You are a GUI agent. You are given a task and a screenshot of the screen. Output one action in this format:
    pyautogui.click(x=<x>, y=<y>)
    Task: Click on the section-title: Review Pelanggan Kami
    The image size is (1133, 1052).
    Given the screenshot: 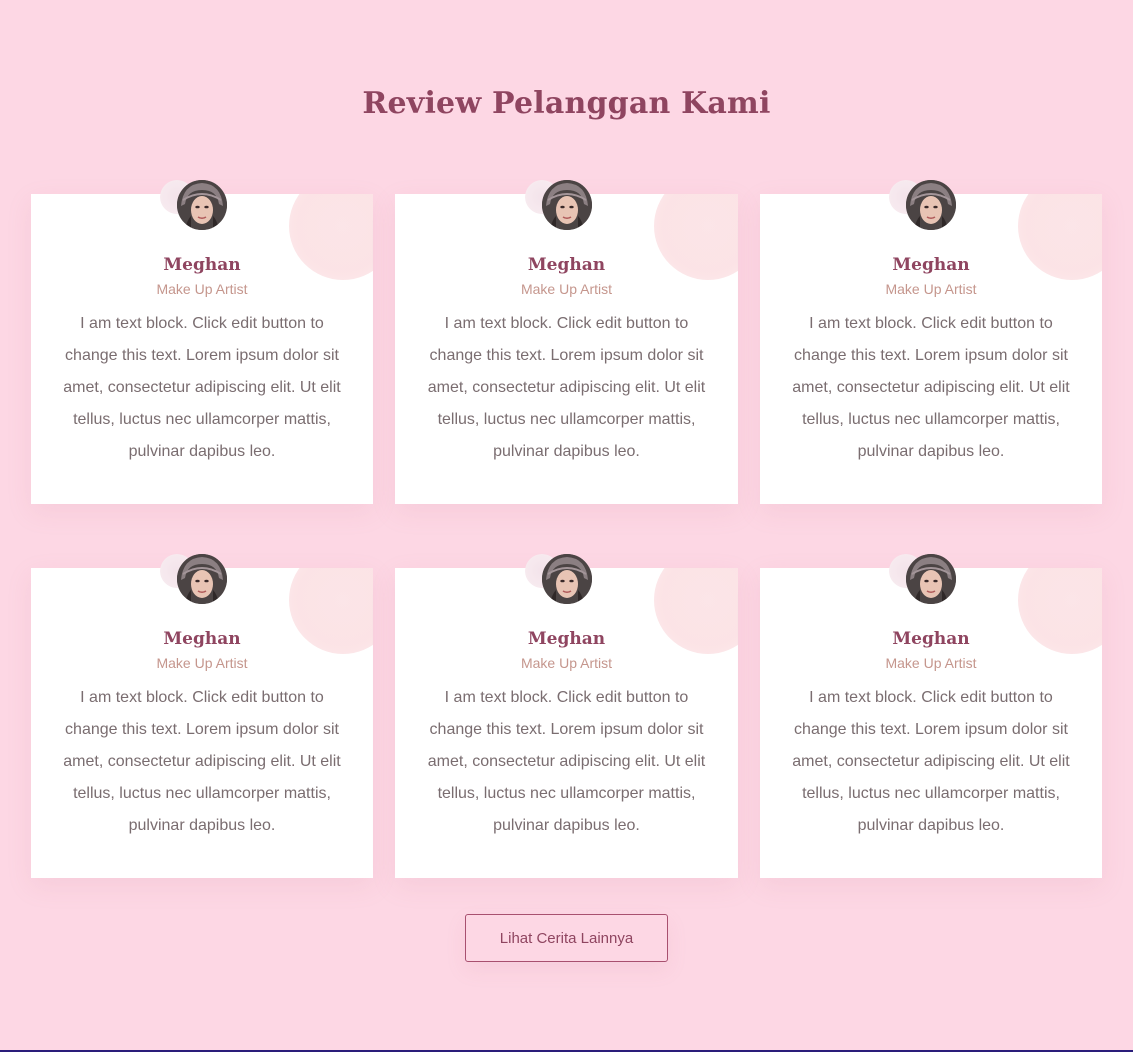 What is the action you would take?
    pyautogui.click(x=566, y=103)
    